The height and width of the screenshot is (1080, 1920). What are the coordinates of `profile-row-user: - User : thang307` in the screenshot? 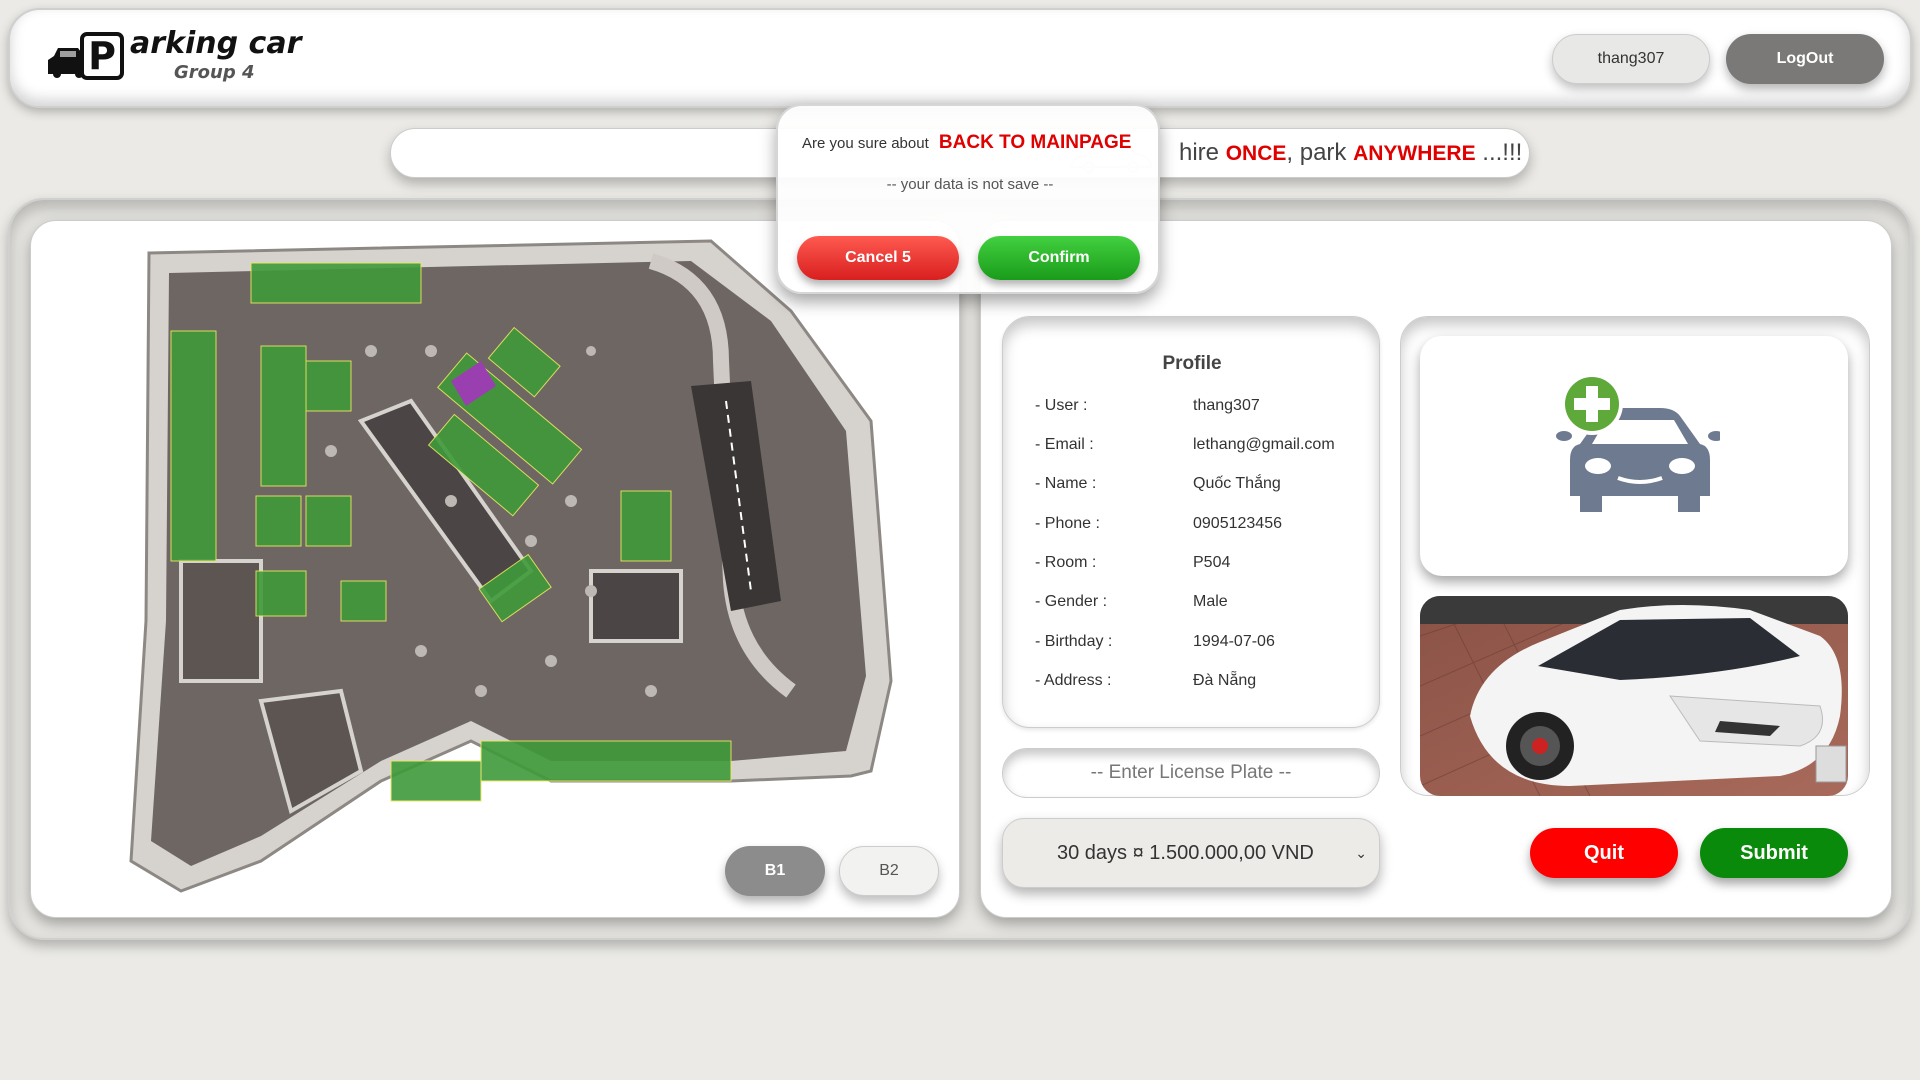 It's located at (1198, 409).